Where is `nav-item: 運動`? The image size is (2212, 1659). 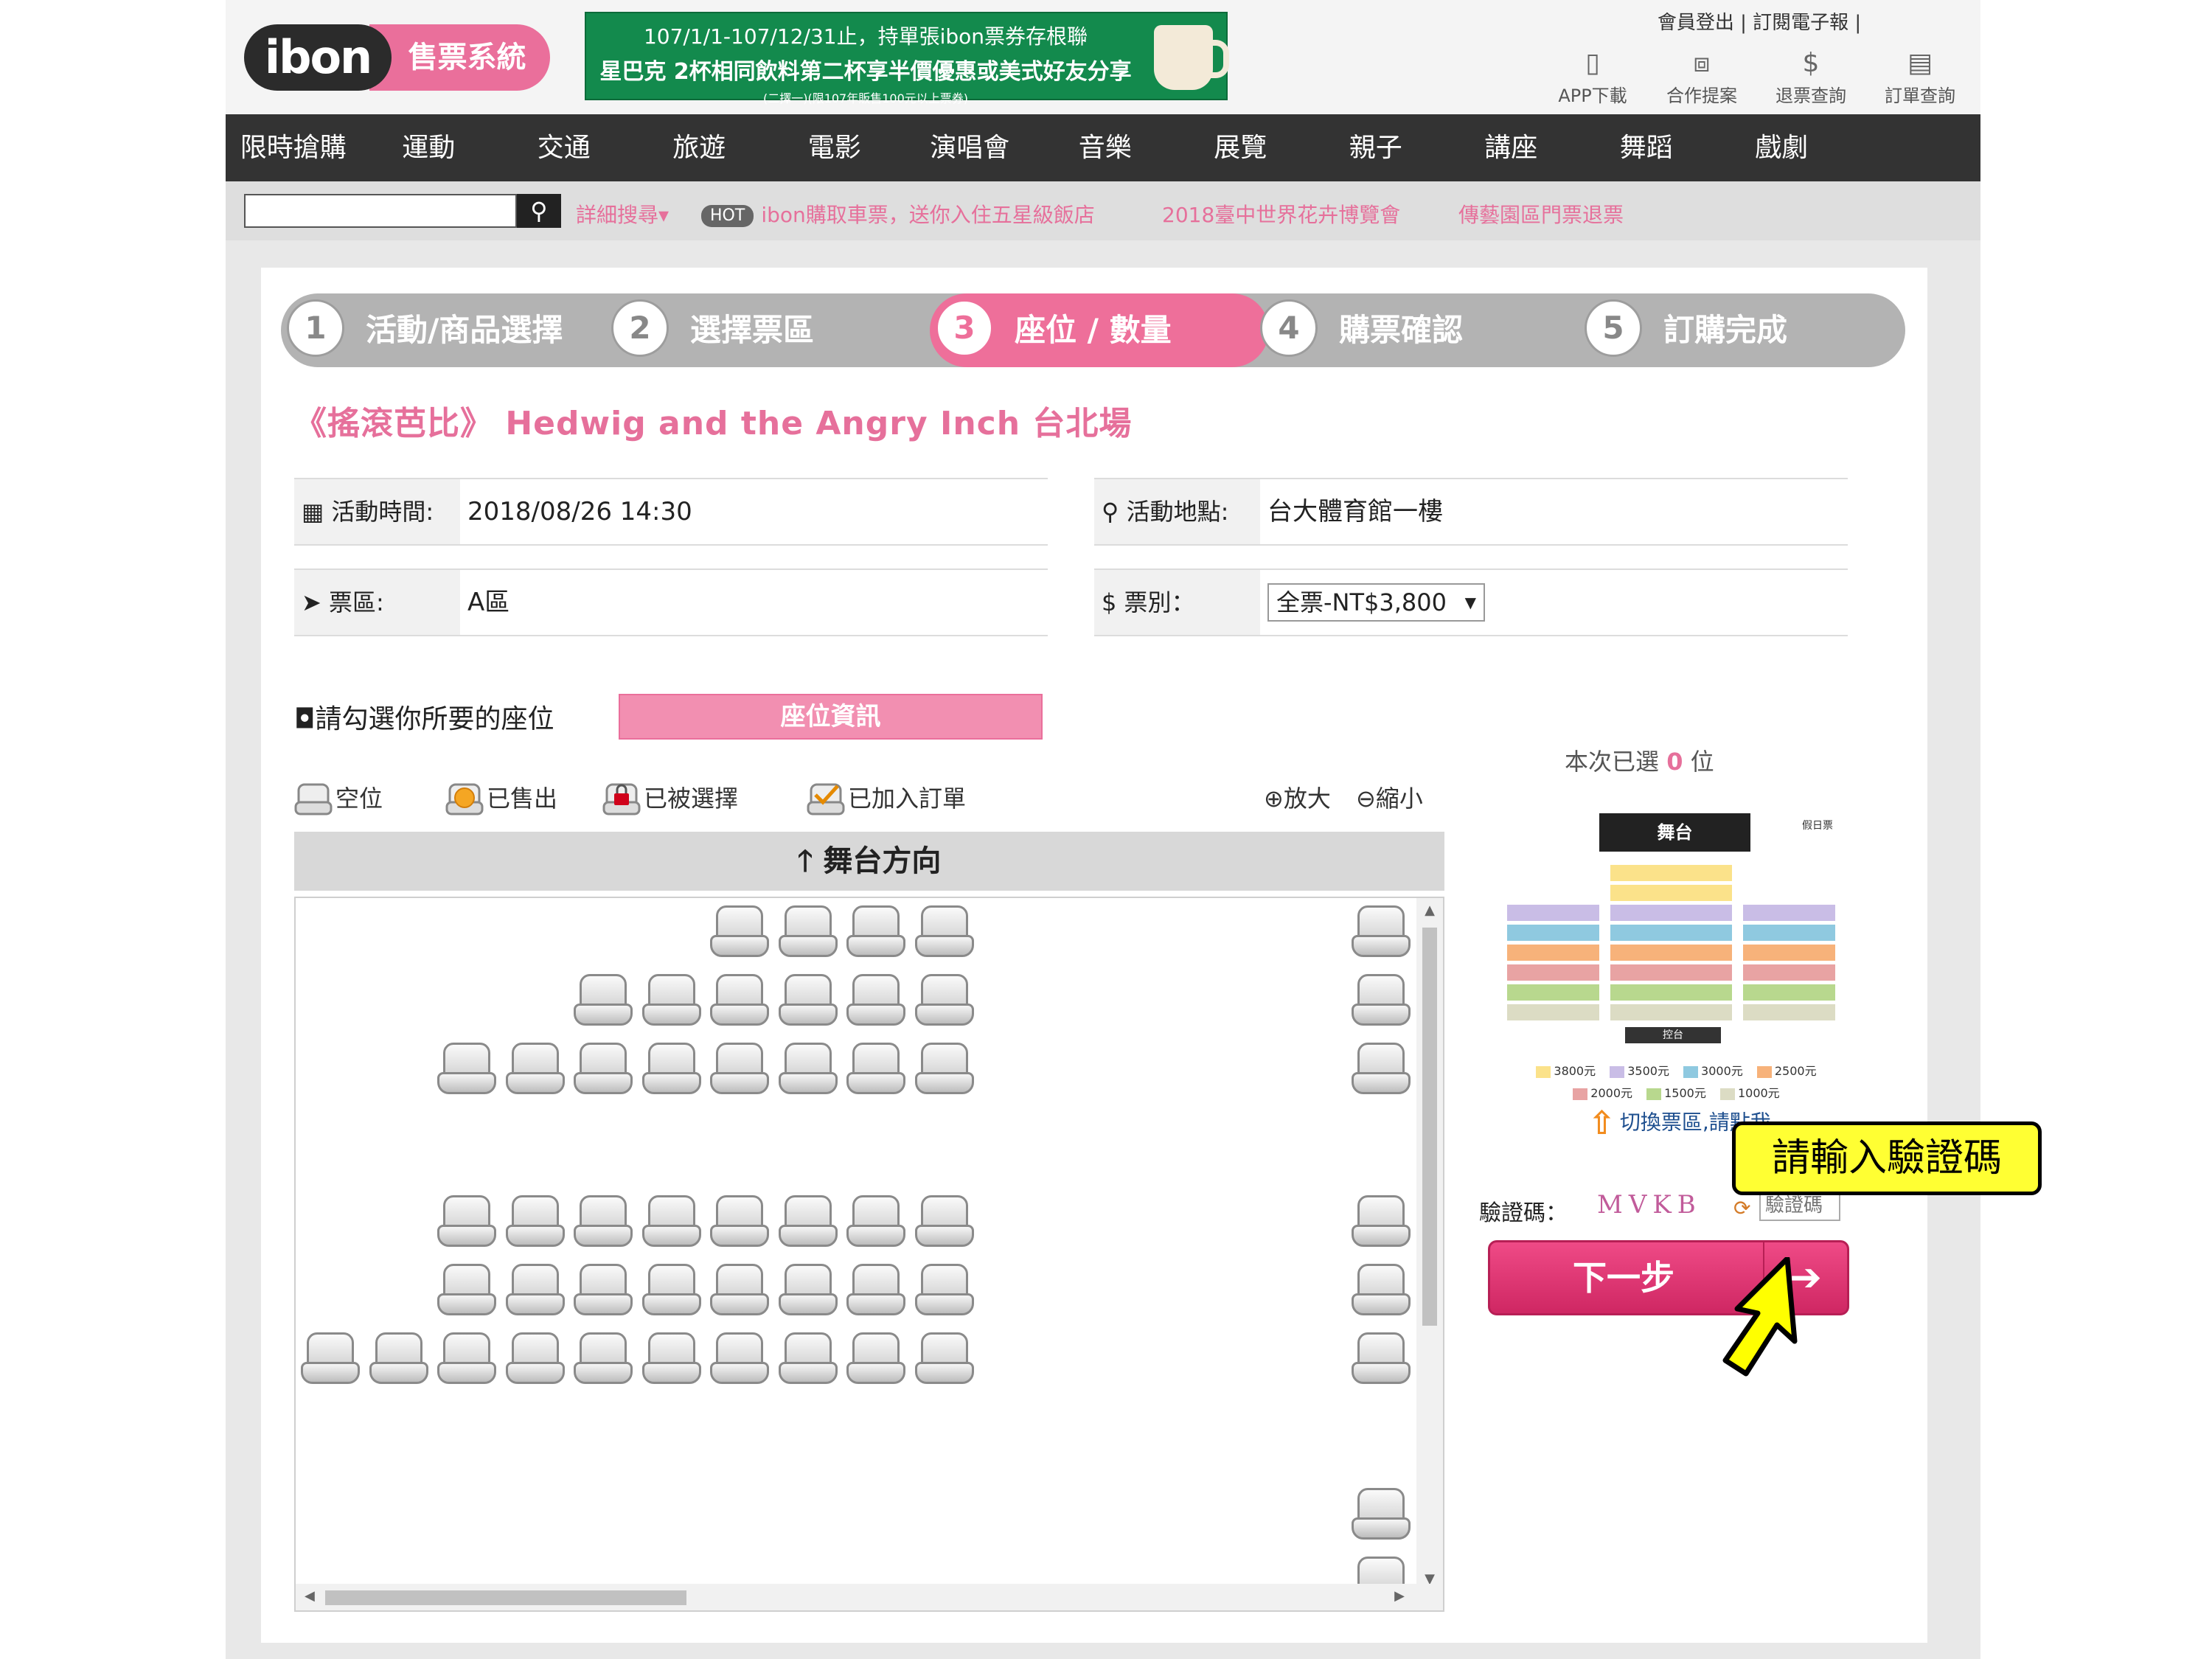 nav-item: 運動 is located at coordinates (429, 147).